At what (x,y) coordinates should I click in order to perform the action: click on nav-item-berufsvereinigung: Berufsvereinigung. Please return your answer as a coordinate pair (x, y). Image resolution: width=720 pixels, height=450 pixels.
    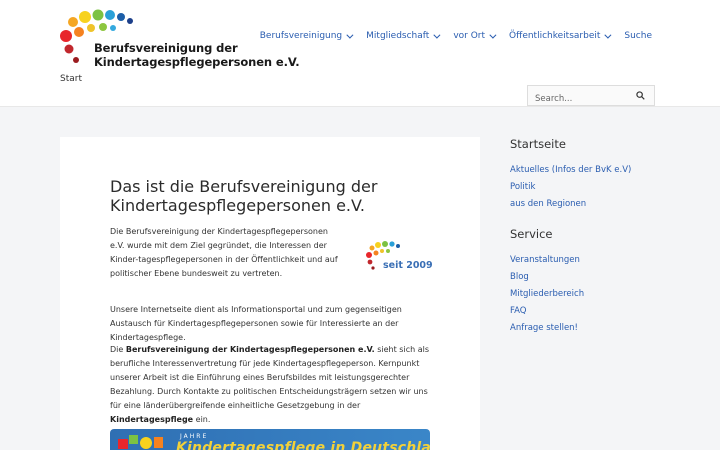
    Looking at the image, I should click on (306, 36).